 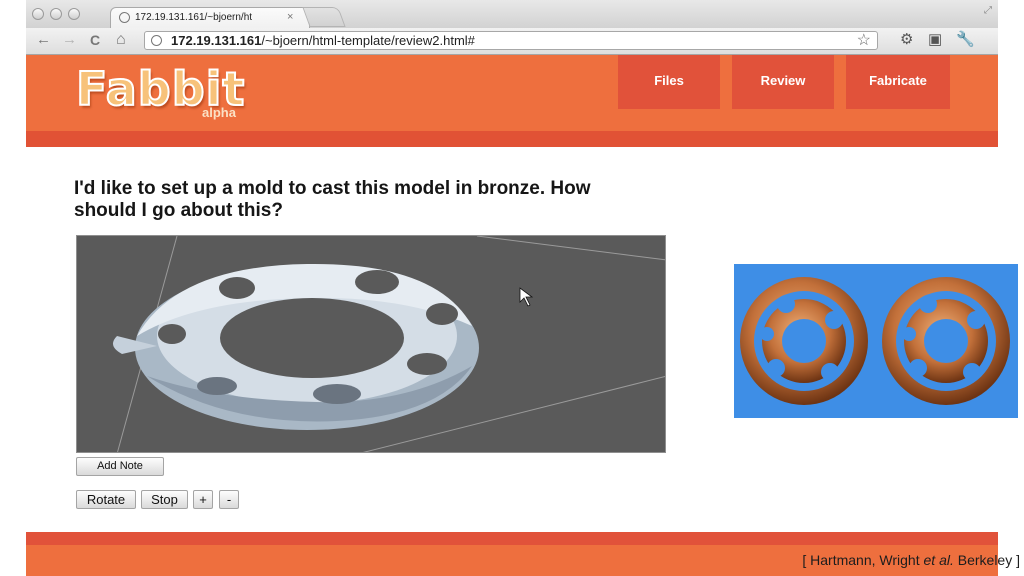 I want to click on close-window-icon, so click(x=38, y=14).